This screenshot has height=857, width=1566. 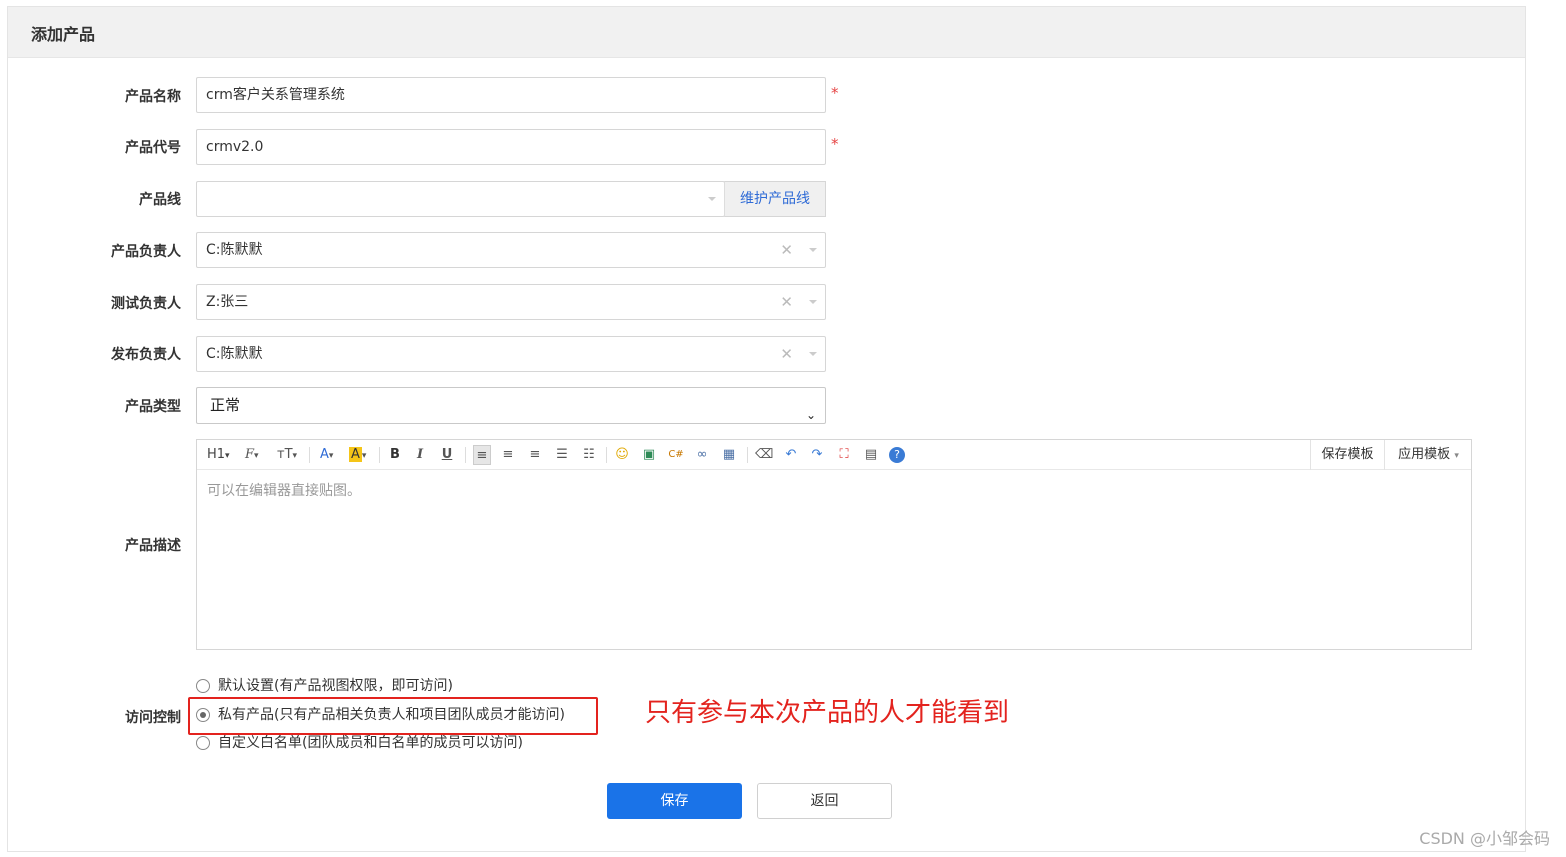 What do you see at coordinates (589, 455) in the screenshot?
I see `unordered-list-icon: ☷` at bounding box center [589, 455].